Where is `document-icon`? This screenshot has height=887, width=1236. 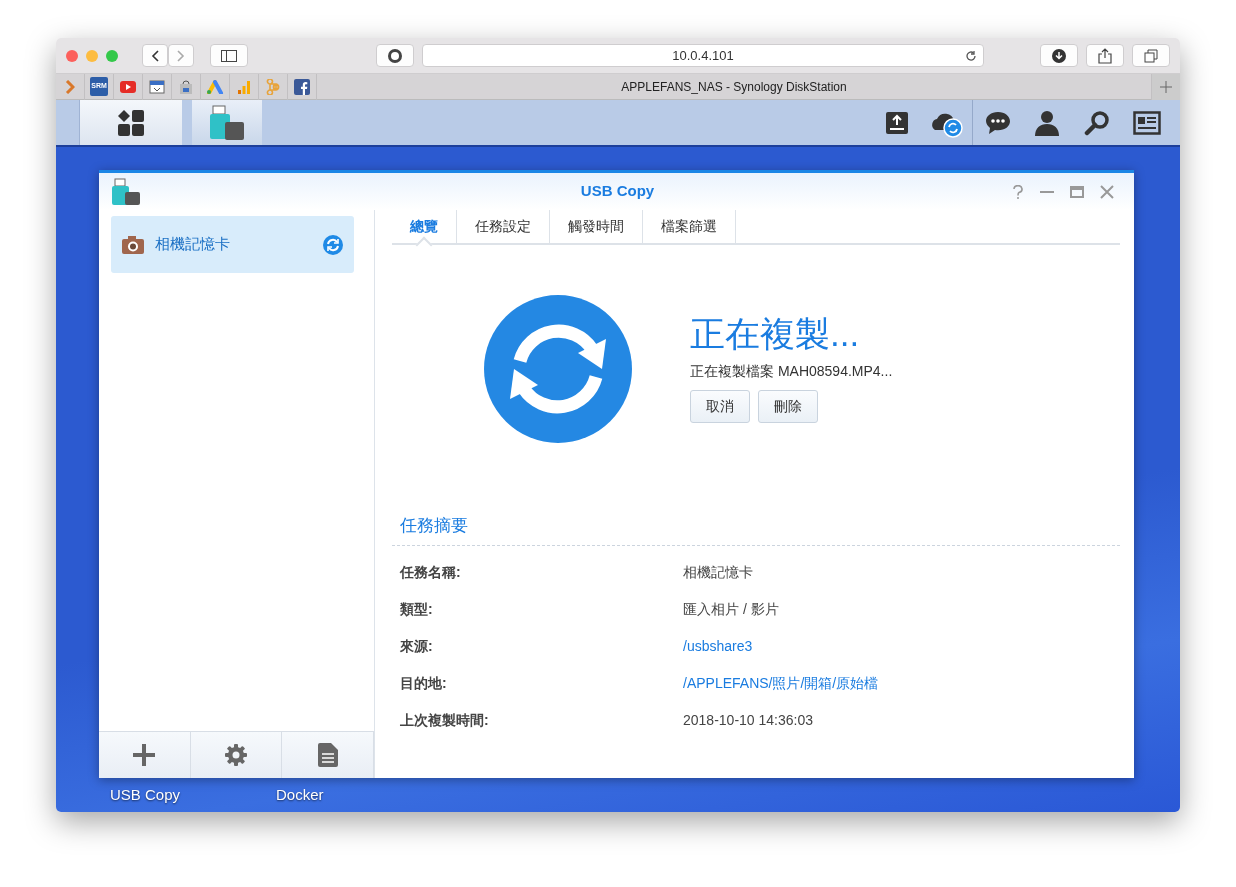
document-icon is located at coordinates (327, 755).